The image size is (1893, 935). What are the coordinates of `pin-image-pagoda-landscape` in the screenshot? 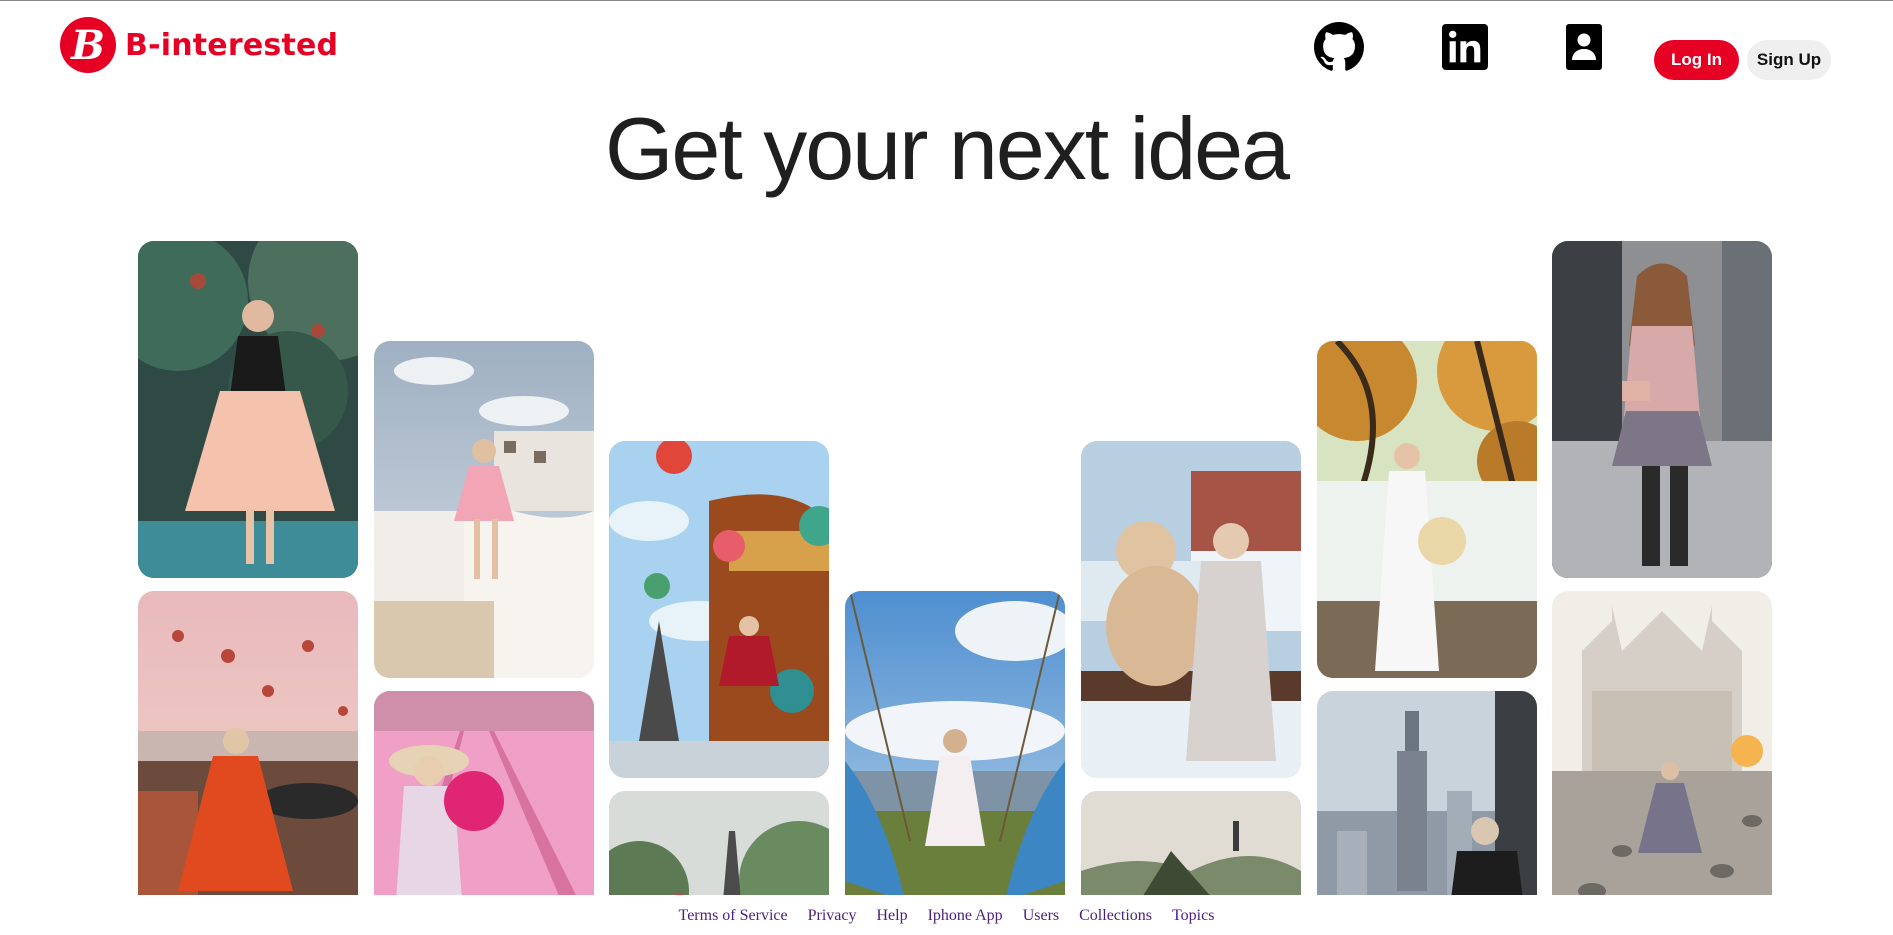 It's located at (719, 843).